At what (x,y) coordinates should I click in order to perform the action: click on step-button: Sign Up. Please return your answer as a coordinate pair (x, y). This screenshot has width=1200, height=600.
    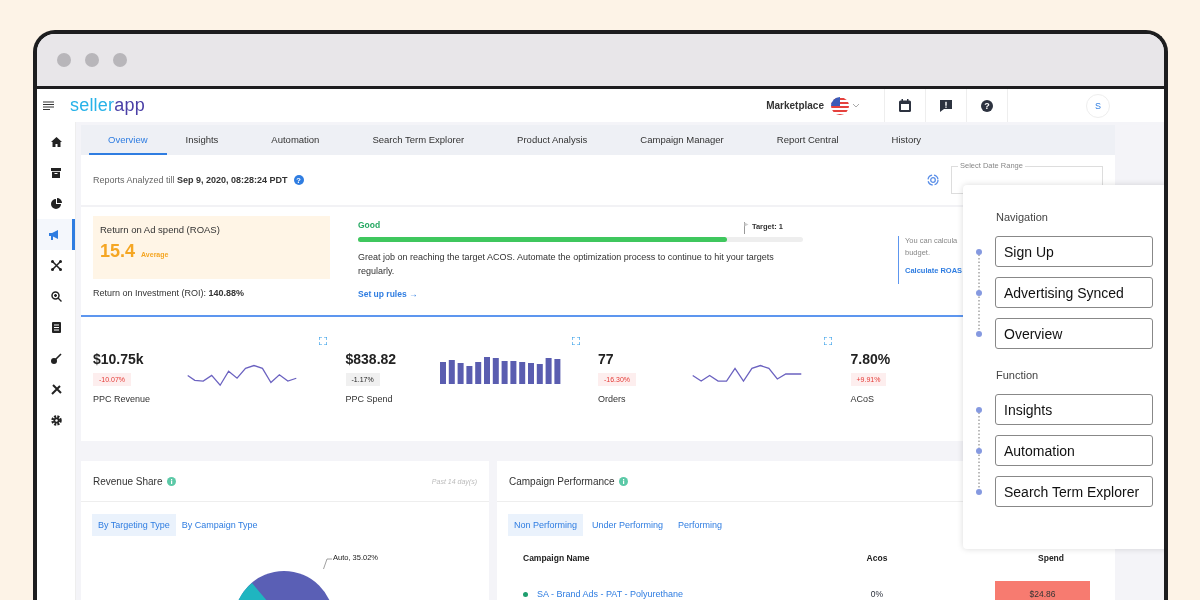
    Looking at the image, I should click on (1074, 251).